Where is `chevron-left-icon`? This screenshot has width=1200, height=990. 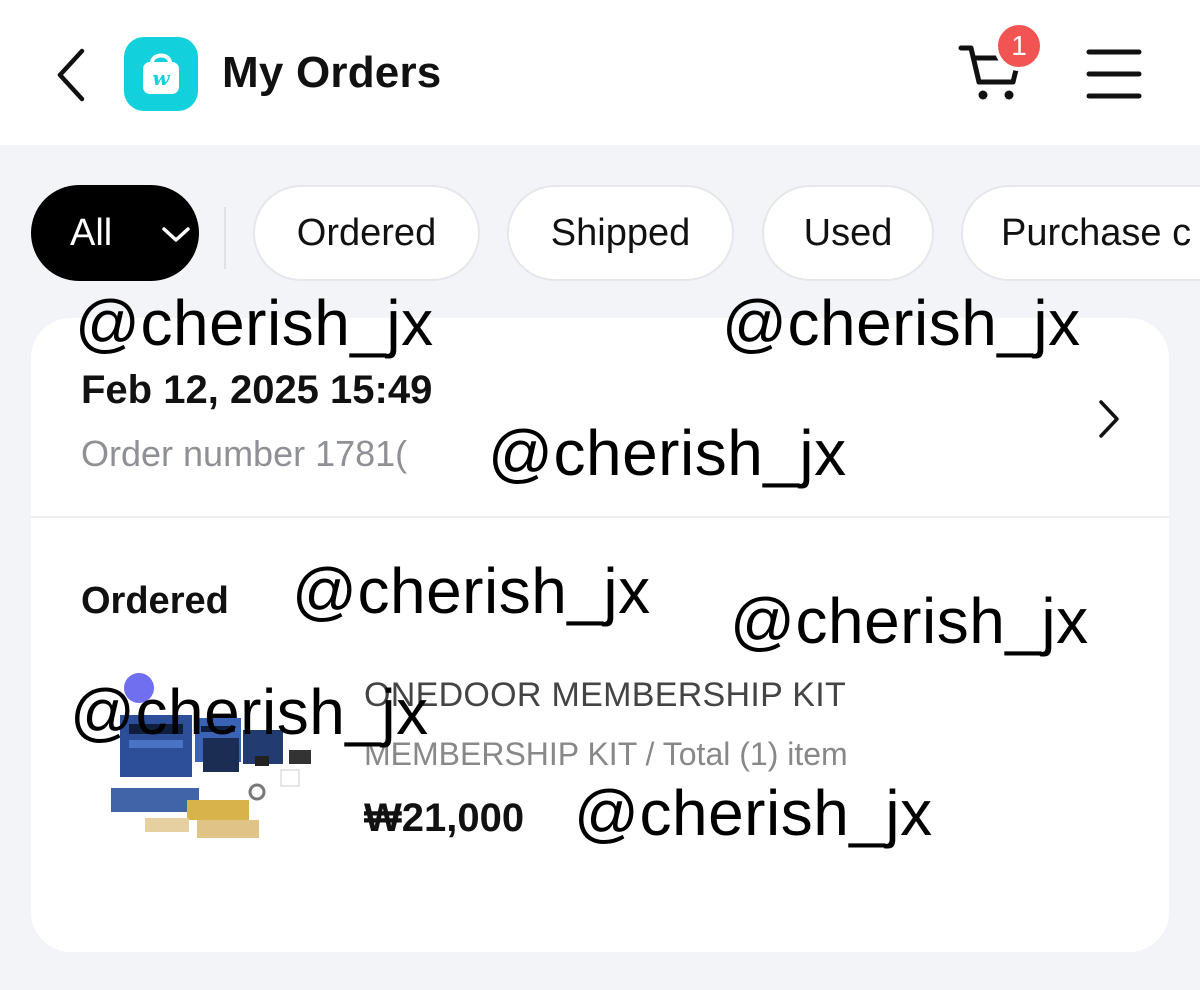
chevron-left-icon is located at coordinates (71, 75).